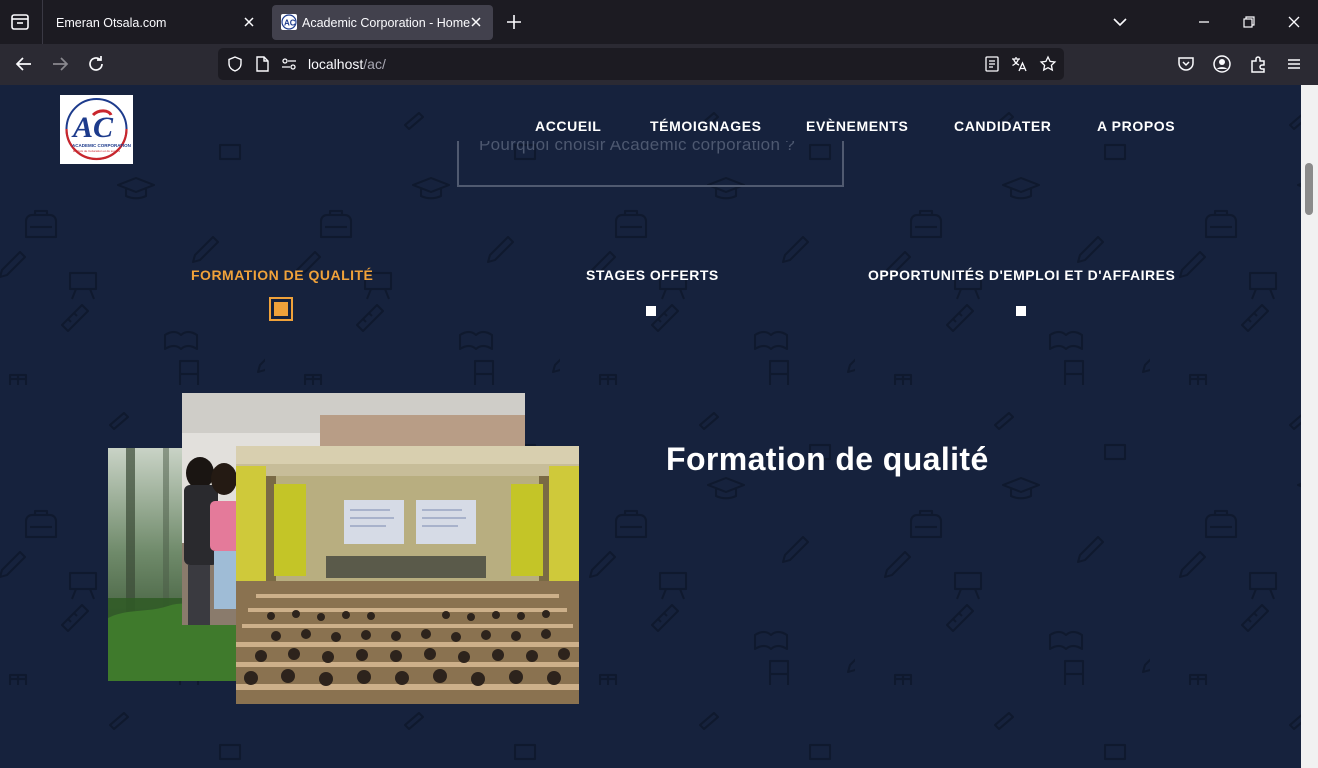  Describe the element at coordinates (637, 147) in the screenshot. I see `why-choose-label: Pourquoi choisir Academic corporation ?` at that location.